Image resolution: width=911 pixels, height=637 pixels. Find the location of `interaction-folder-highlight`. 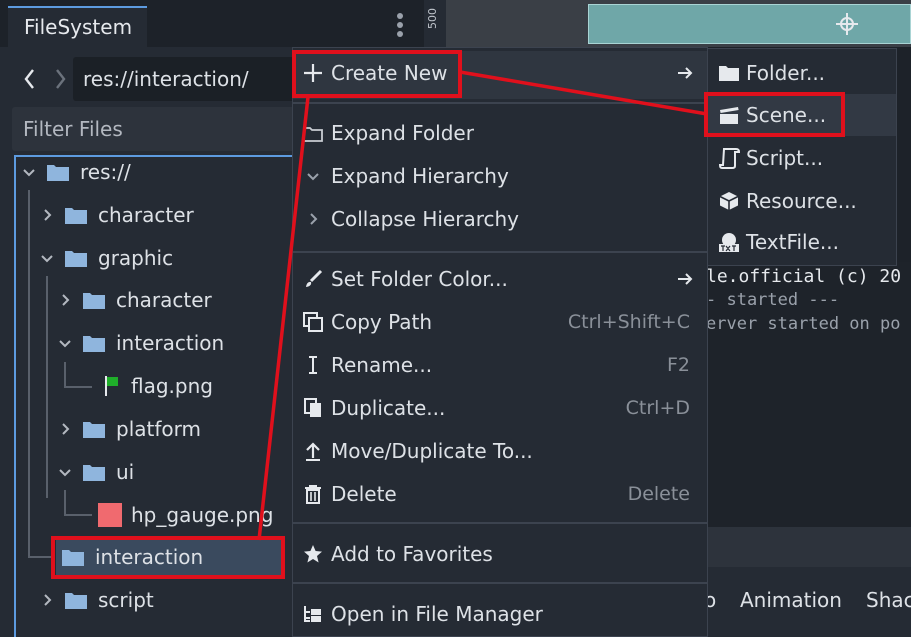

interaction-folder-highlight is located at coordinates (168, 557).